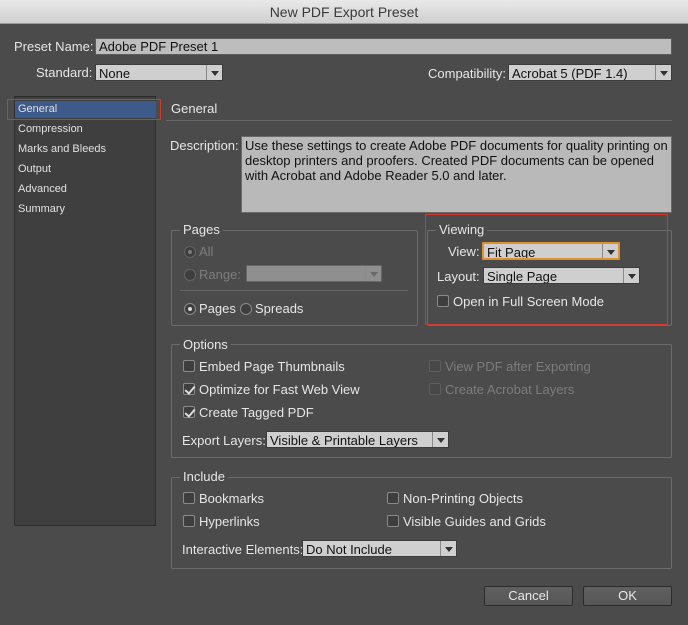 The width and height of the screenshot is (688, 625). What do you see at coordinates (217, 308) in the screenshot?
I see `pages-option-label: Pages` at bounding box center [217, 308].